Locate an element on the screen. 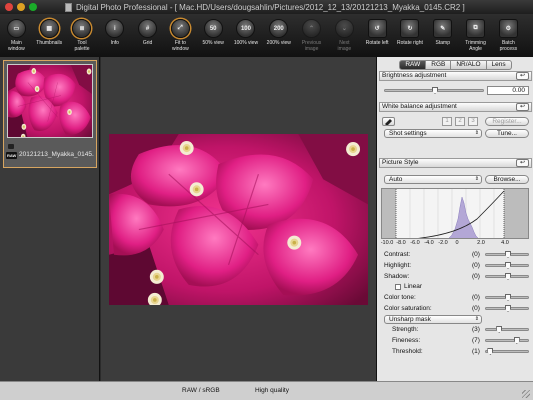  wb-custom-1: 1 is located at coordinates (447, 121).